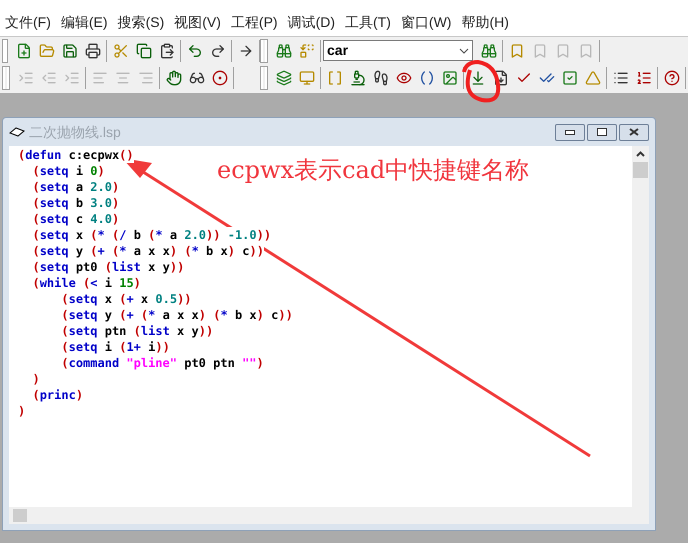 The height and width of the screenshot is (543, 688). I want to click on search-combobox: car, so click(398, 50).